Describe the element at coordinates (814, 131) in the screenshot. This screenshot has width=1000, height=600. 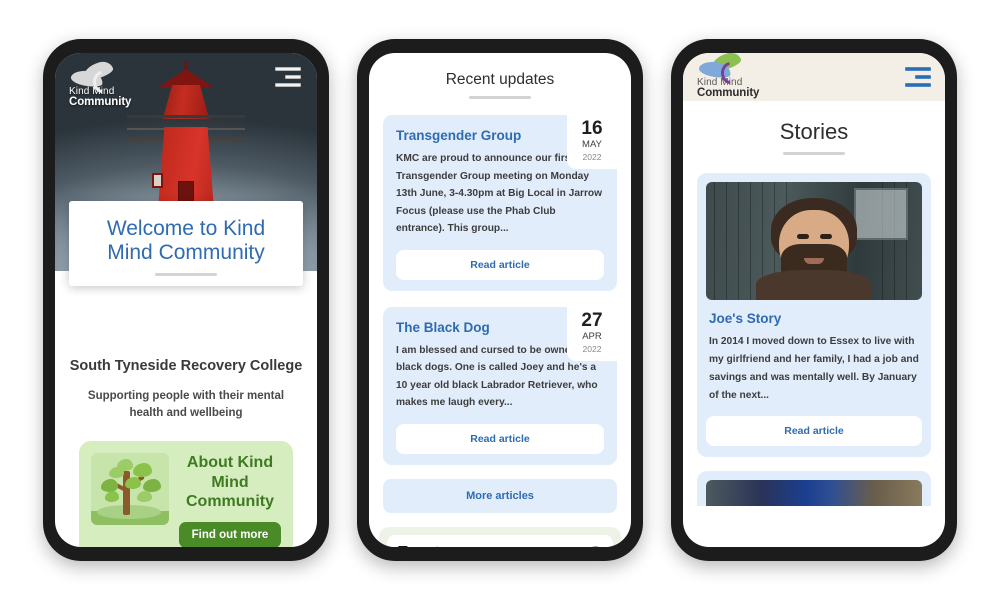
I see `page-title: Stories` at that location.